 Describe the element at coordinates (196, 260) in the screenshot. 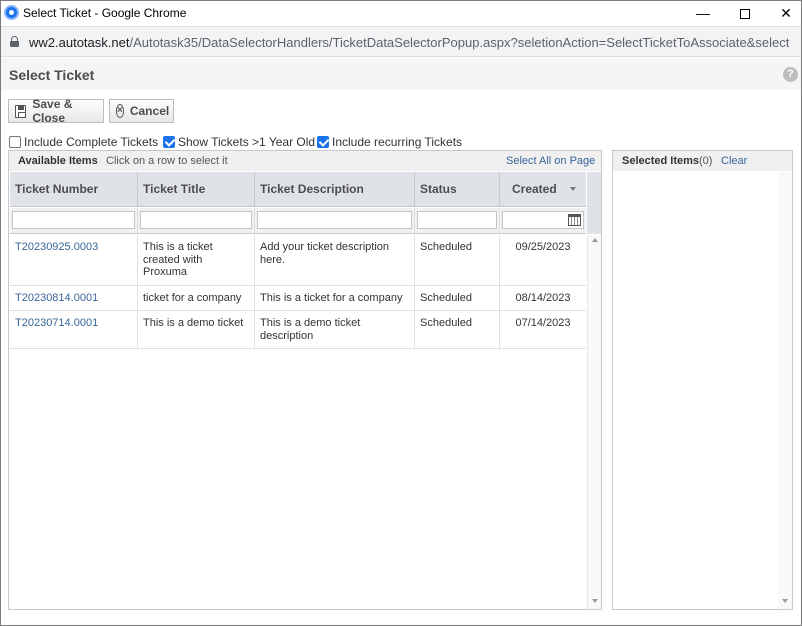

I see `cell-ticket-title: This is a ticket created with Proxuma` at that location.